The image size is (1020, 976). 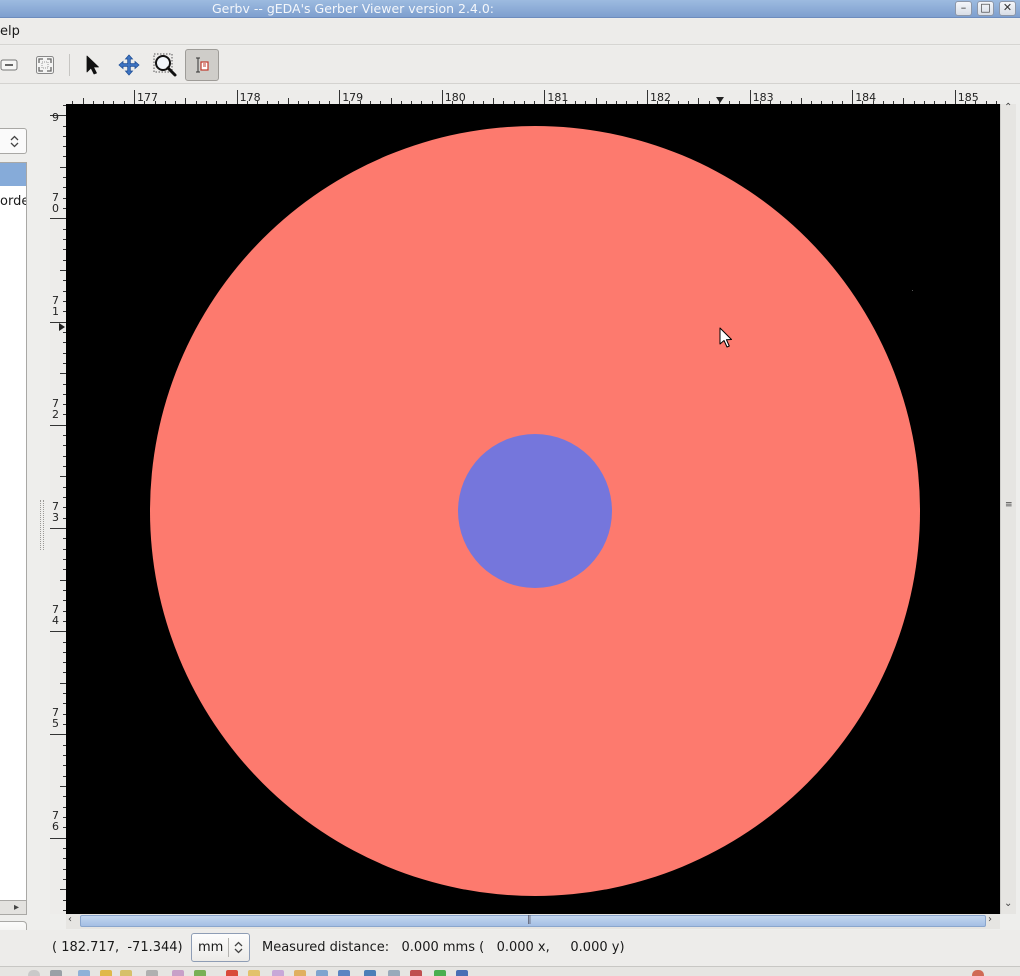 I want to click on ruler-corner, so click(x=58, y=97).